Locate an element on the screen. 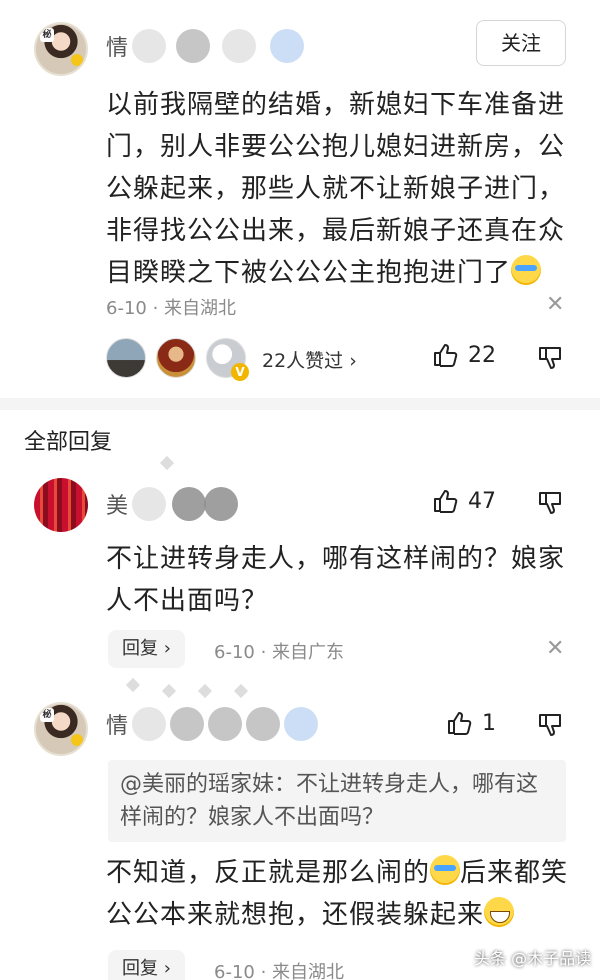 This screenshot has width=600, height=980. section-title: 全部回复 is located at coordinates (68, 442).